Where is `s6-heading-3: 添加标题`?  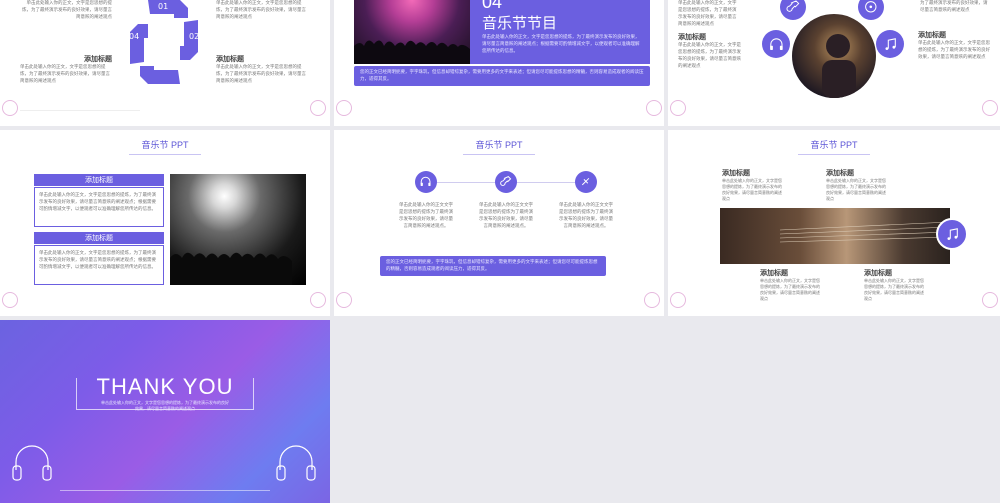 s6-heading-3: 添加标题 is located at coordinates (774, 273).